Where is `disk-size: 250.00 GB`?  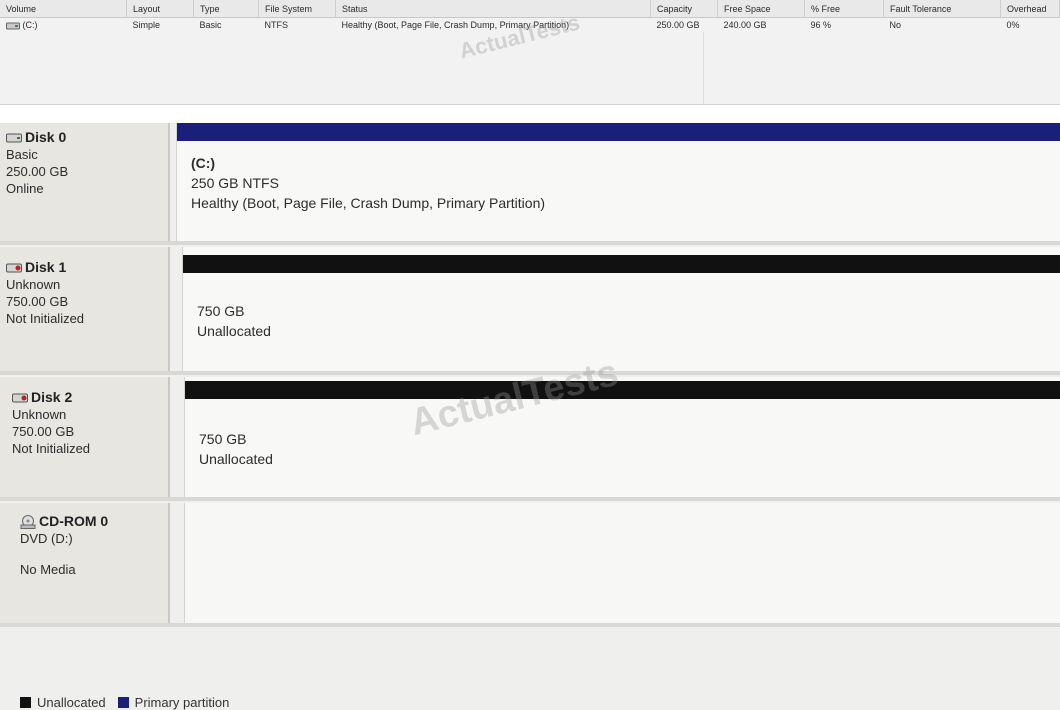
disk-size: 250.00 GB is located at coordinates (37, 171).